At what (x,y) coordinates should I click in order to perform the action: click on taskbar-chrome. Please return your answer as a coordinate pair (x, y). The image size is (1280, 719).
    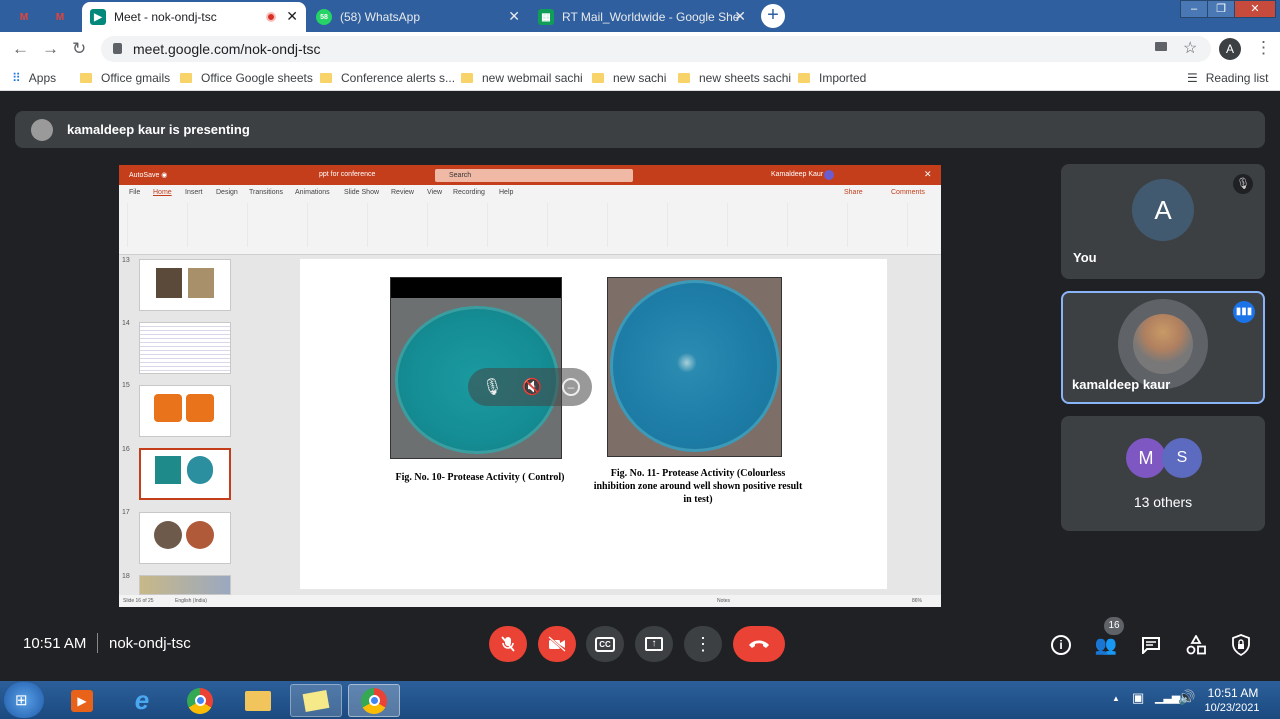
    Looking at the image, I should click on (200, 700).